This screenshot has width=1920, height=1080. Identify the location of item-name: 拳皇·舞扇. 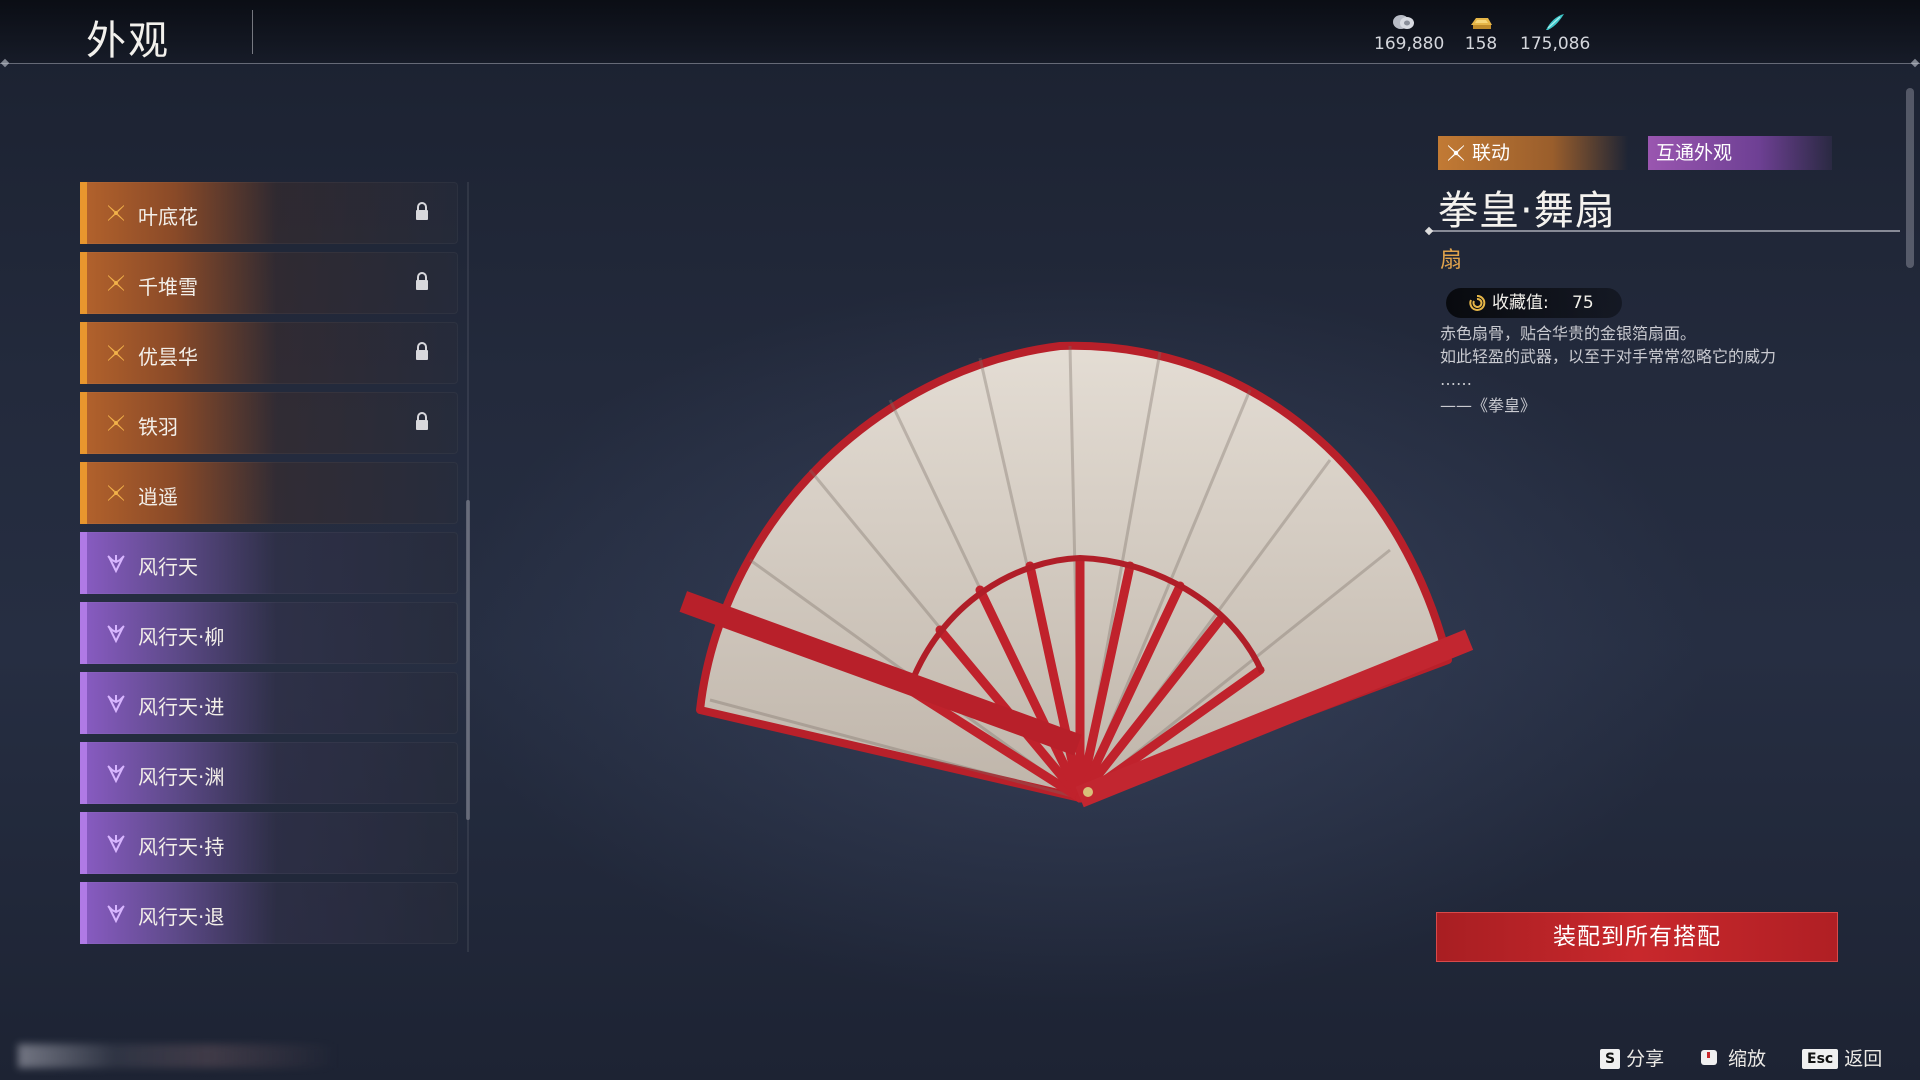
(1527, 211).